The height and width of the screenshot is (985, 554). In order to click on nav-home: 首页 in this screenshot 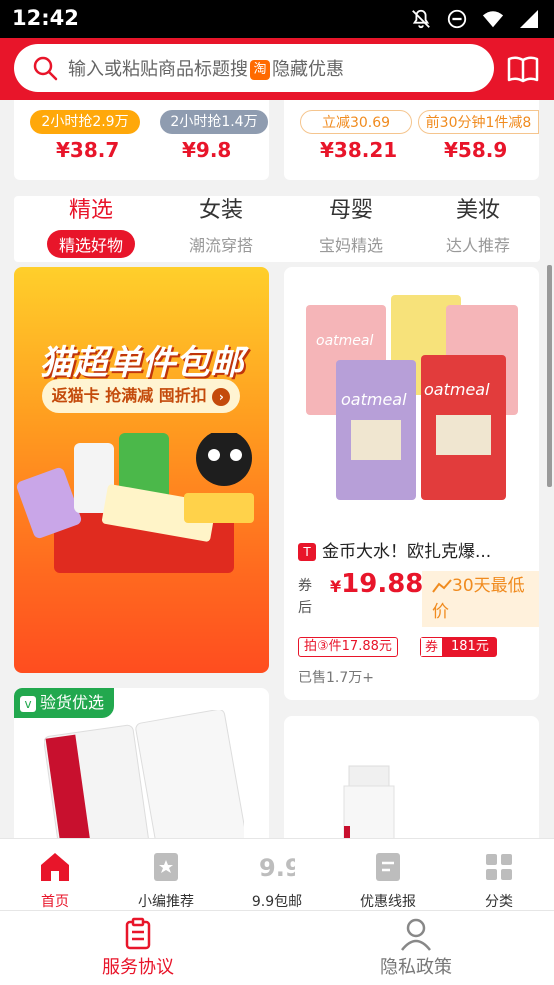, I will do `click(55, 880)`.